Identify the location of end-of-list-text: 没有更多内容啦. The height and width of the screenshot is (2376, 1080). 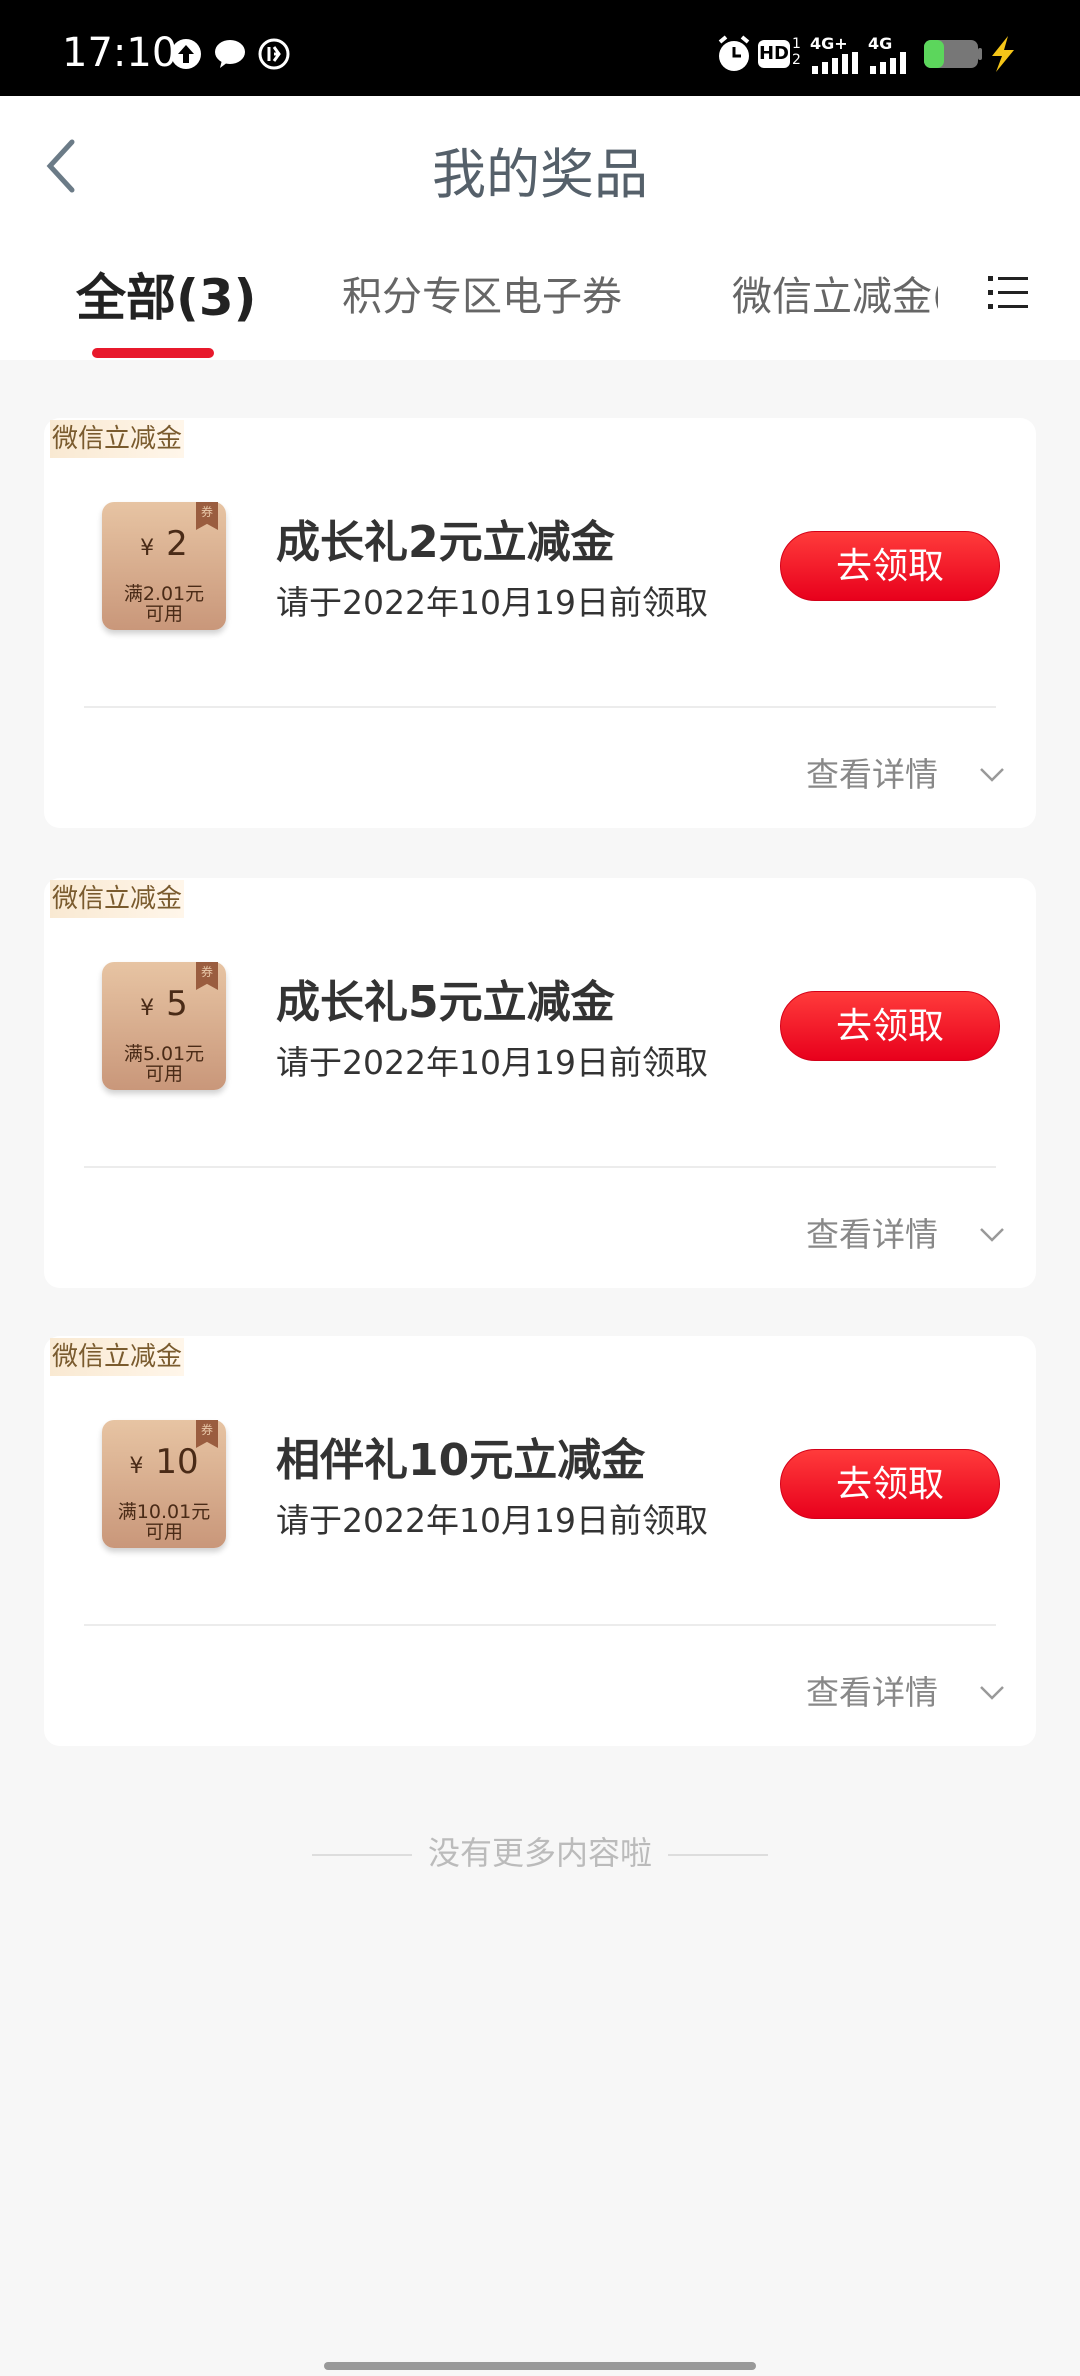
(539, 1853).